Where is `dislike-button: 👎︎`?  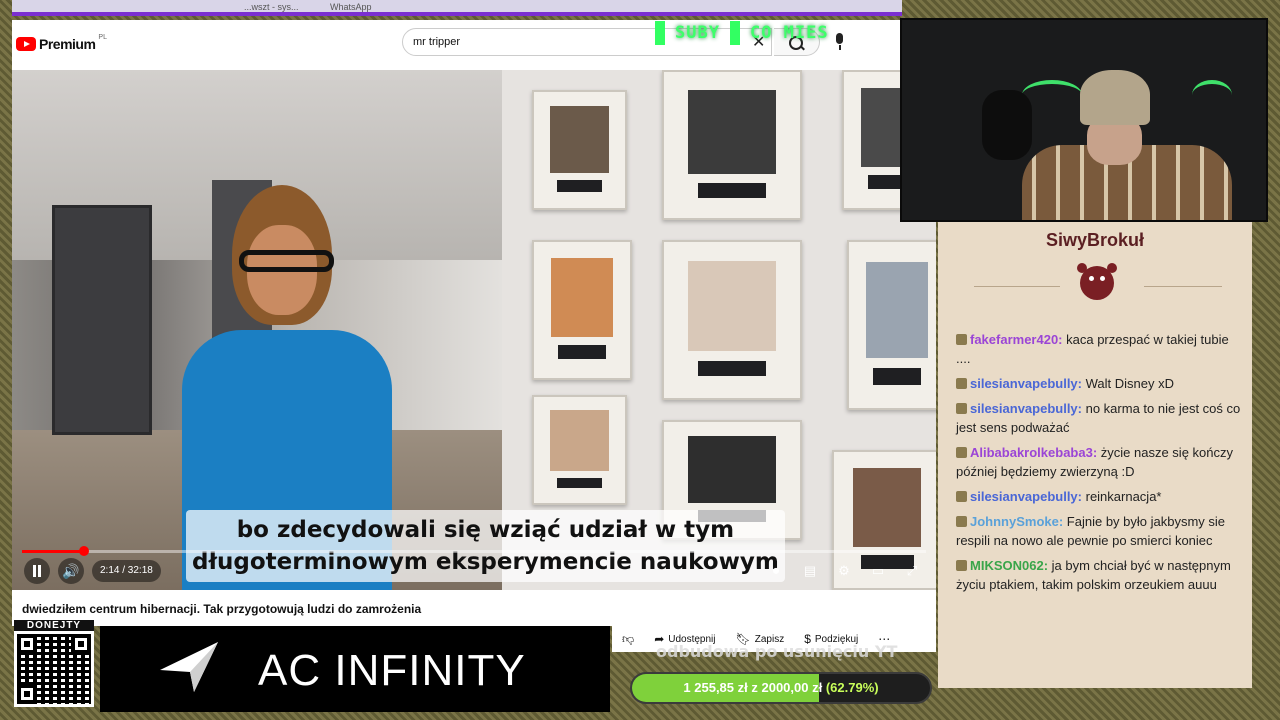
dislike-button: 👎︎ is located at coordinates (628, 639).